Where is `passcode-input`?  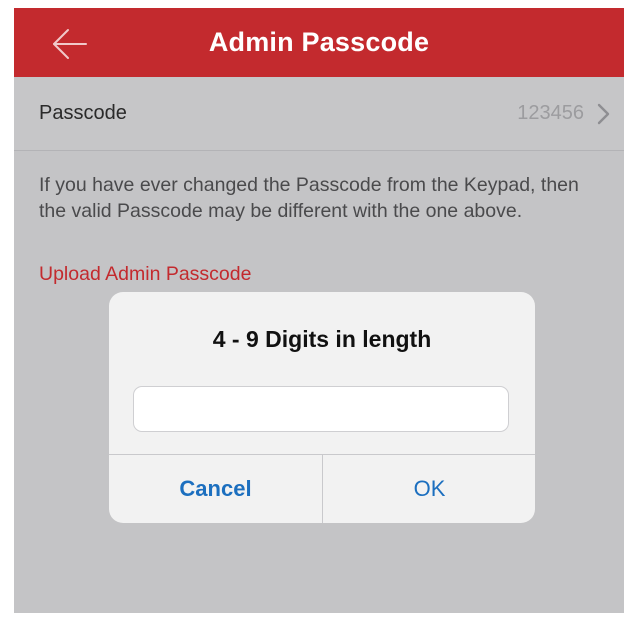
passcode-input is located at coordinates (321, 409).